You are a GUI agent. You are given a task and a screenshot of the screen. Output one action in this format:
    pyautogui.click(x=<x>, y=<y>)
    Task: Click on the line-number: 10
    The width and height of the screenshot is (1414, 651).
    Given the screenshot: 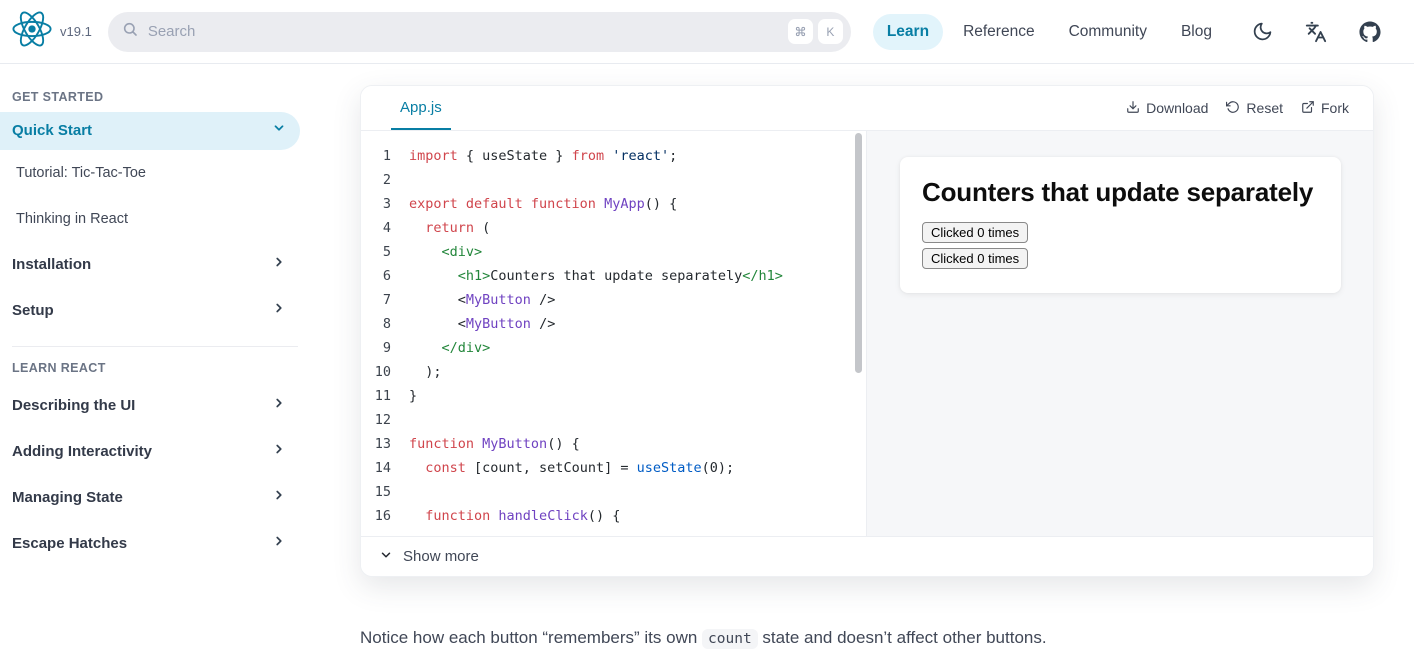 What is the action you would take?
    pyautogui.click(x=382, y=372)
    